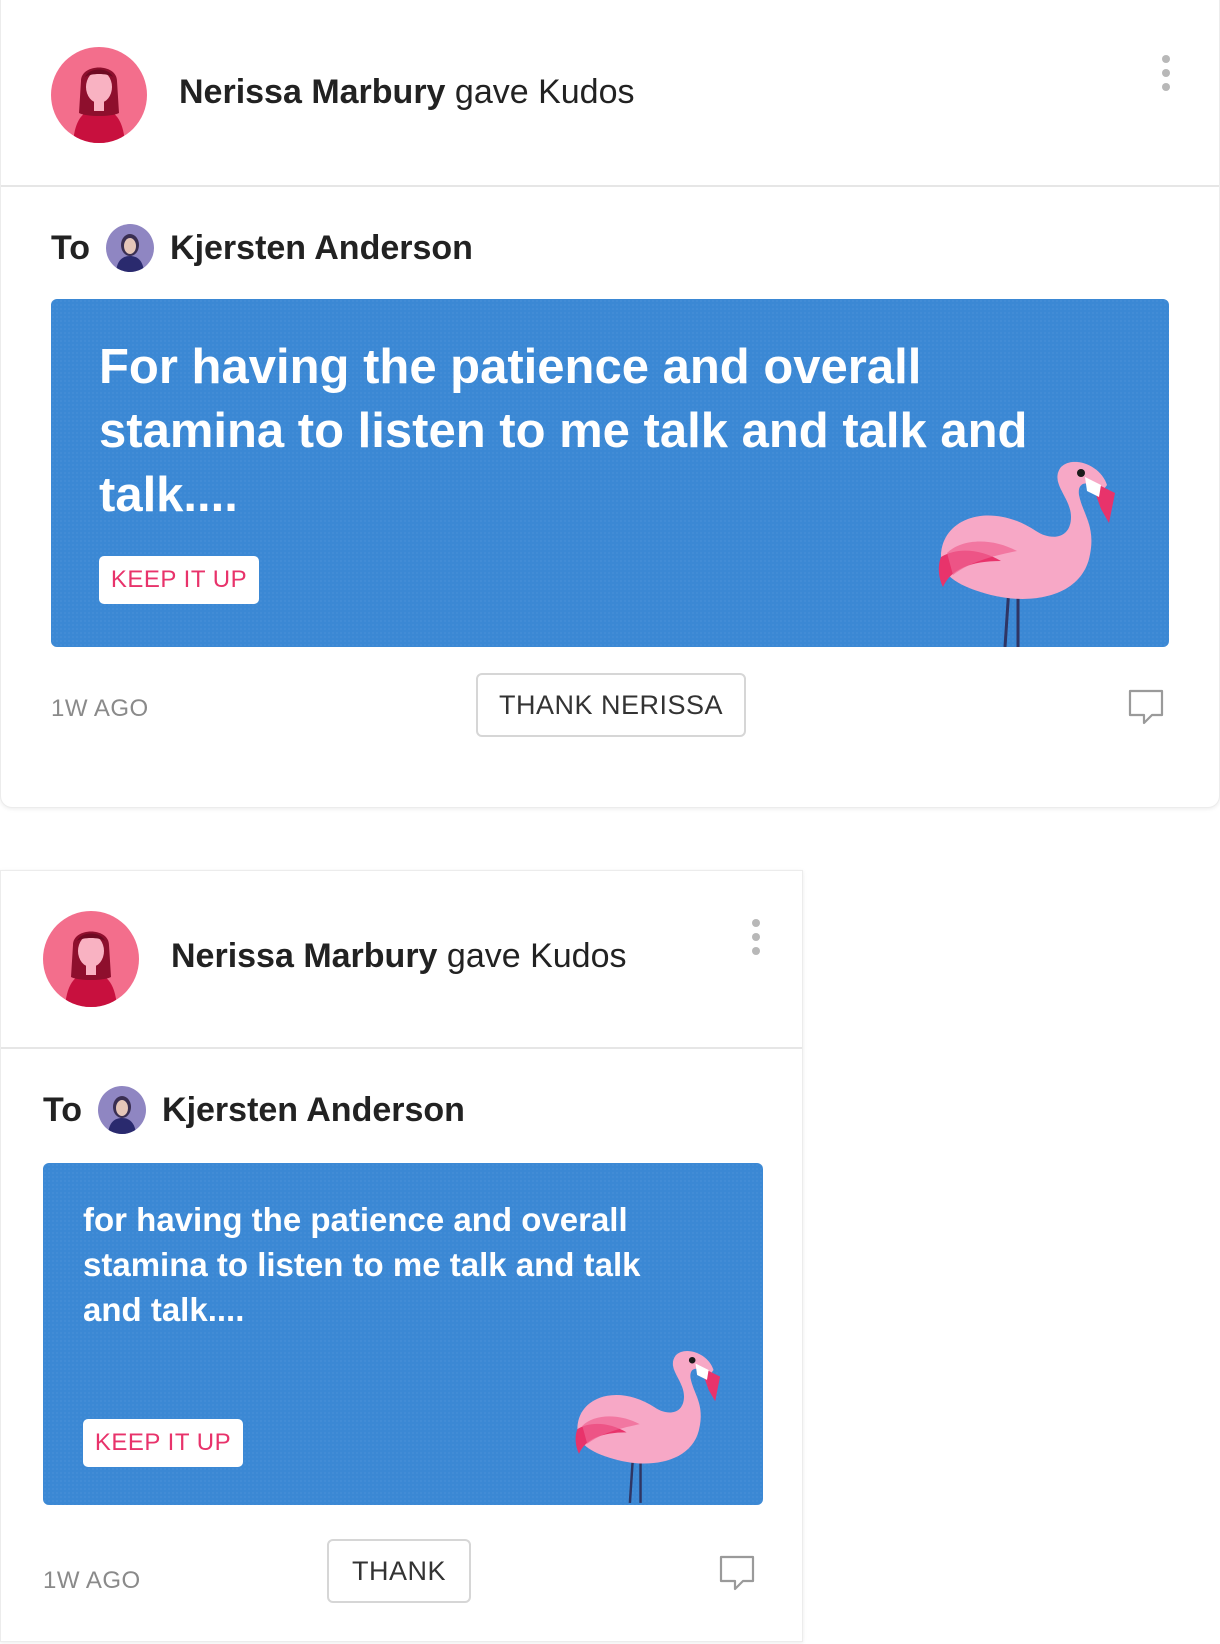 This screenshot has width=1220, height=1644. I want to click on thank-sender-button: THANK, so click(399, 1571).